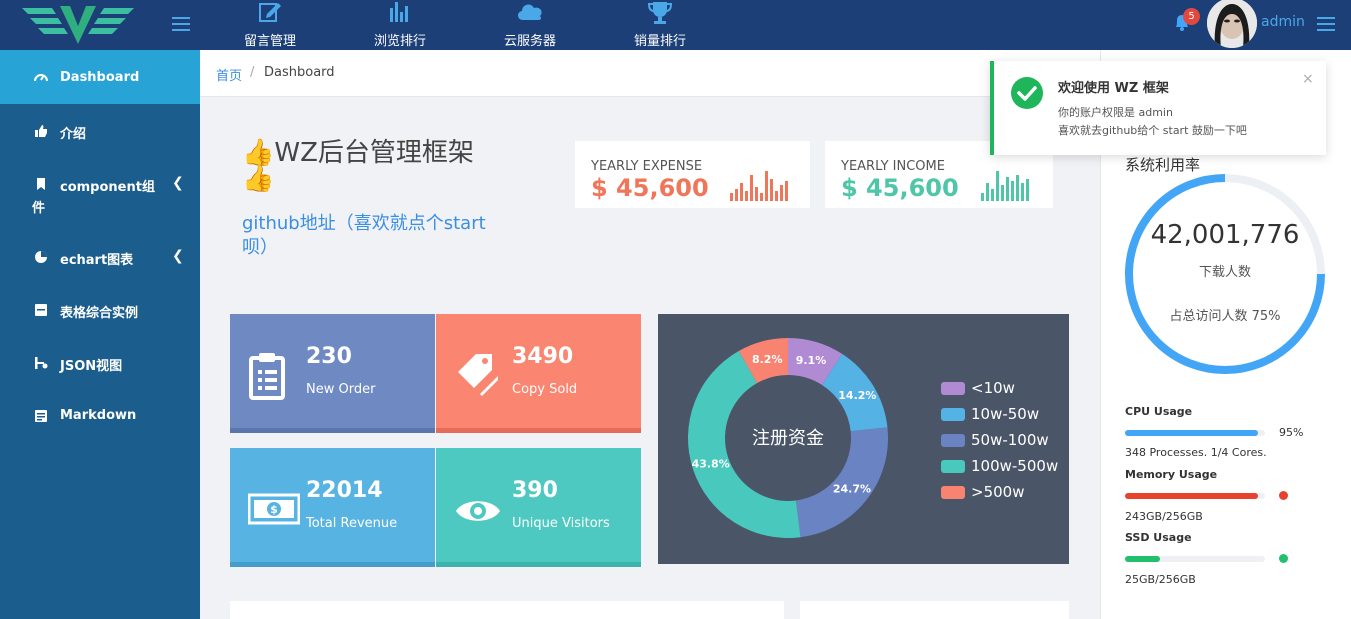  I want to click on thumbs-up-icon, so click(41, 131).